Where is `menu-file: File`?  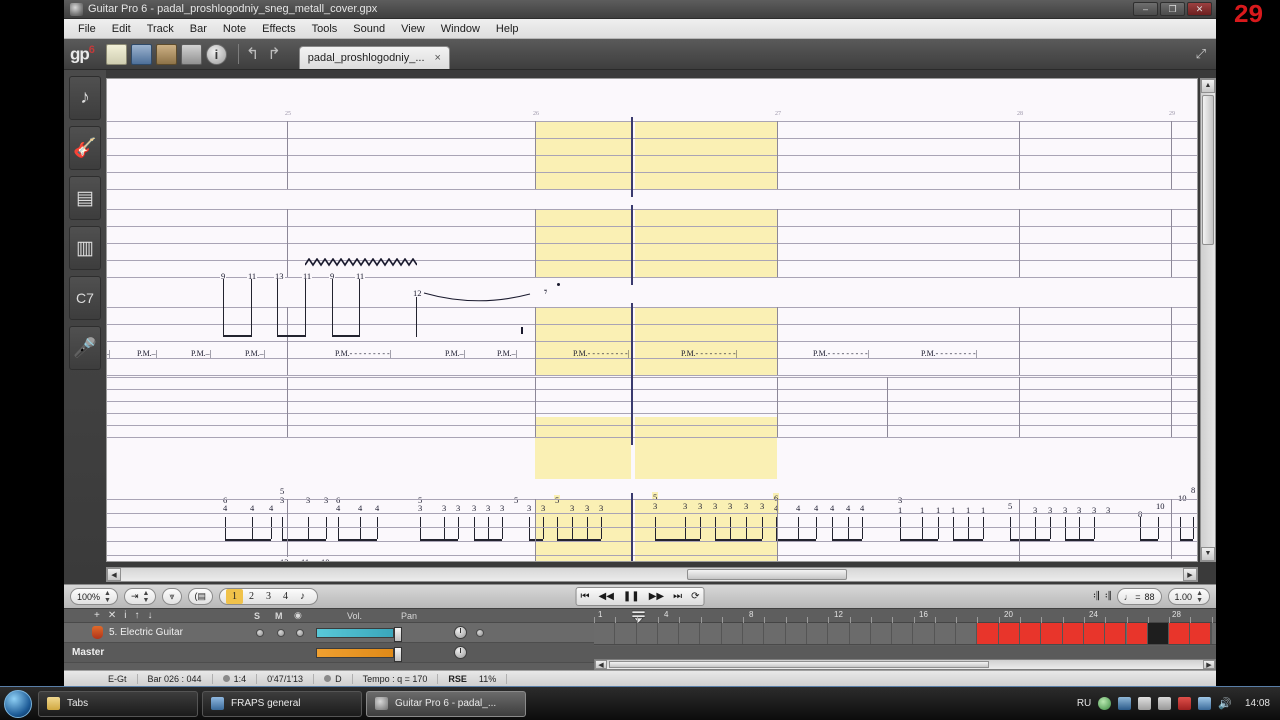 menu-file: File is located at coordinates (87, 29).